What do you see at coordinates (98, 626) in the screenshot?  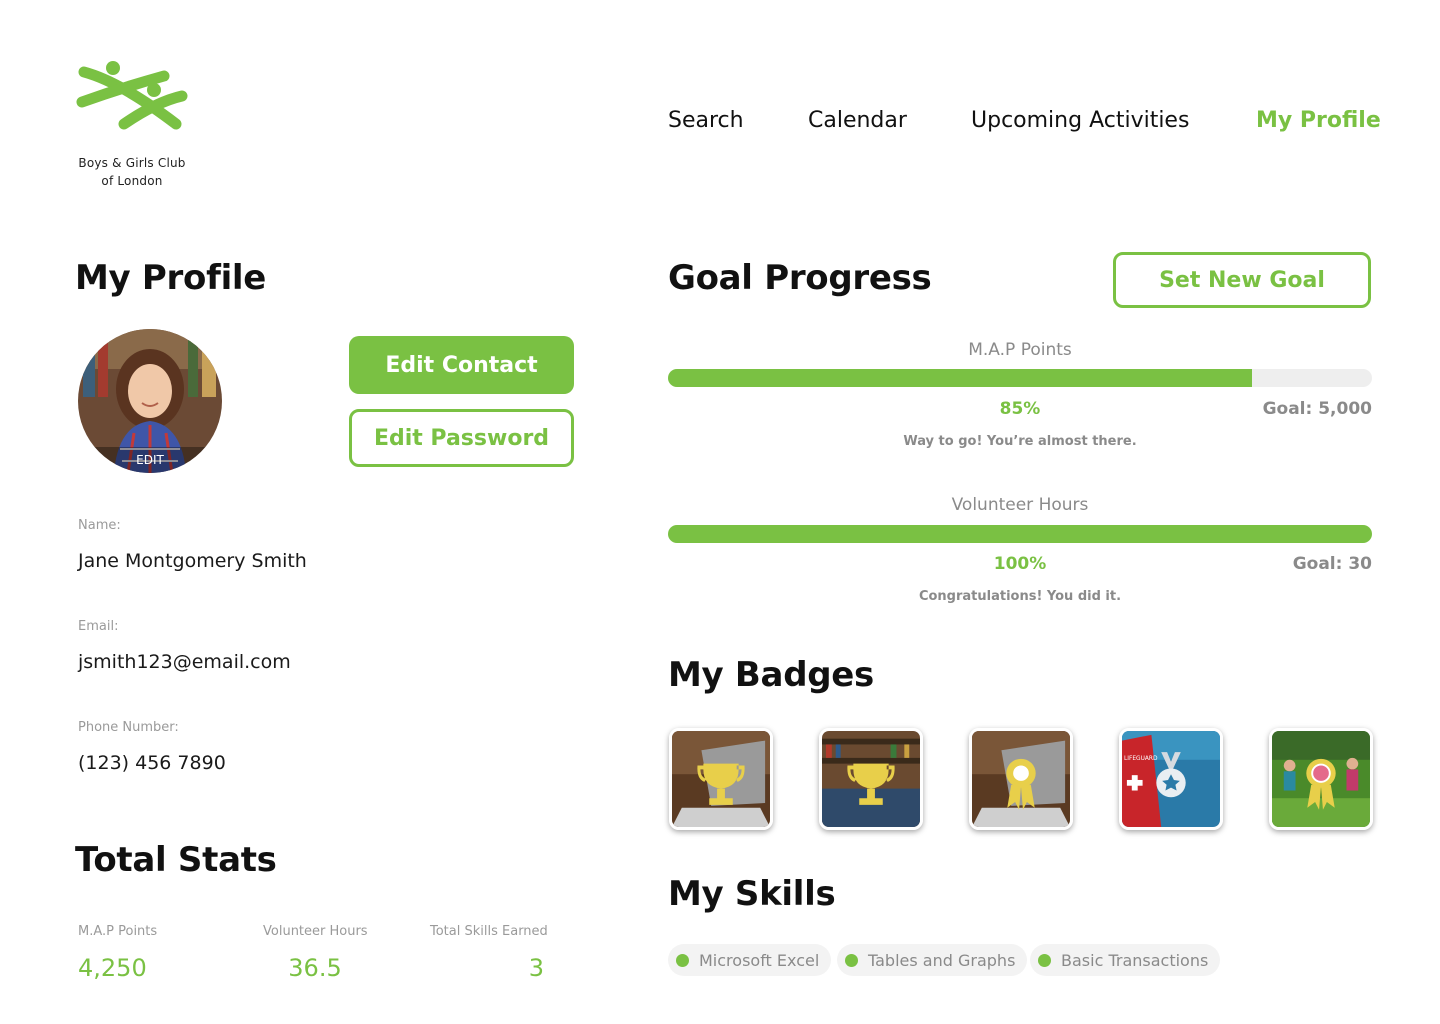 I see `email-label: Email:` at bounding box center [98, 626].